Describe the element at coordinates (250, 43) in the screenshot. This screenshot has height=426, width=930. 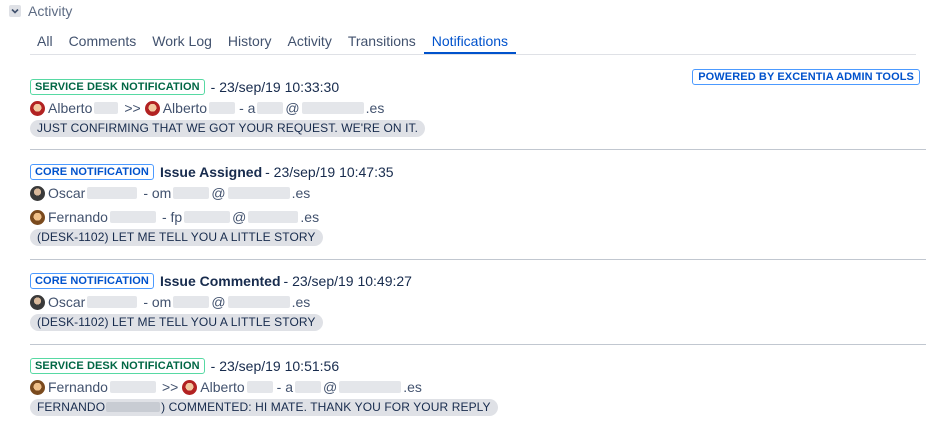
I see `tab-history: History` at that location.